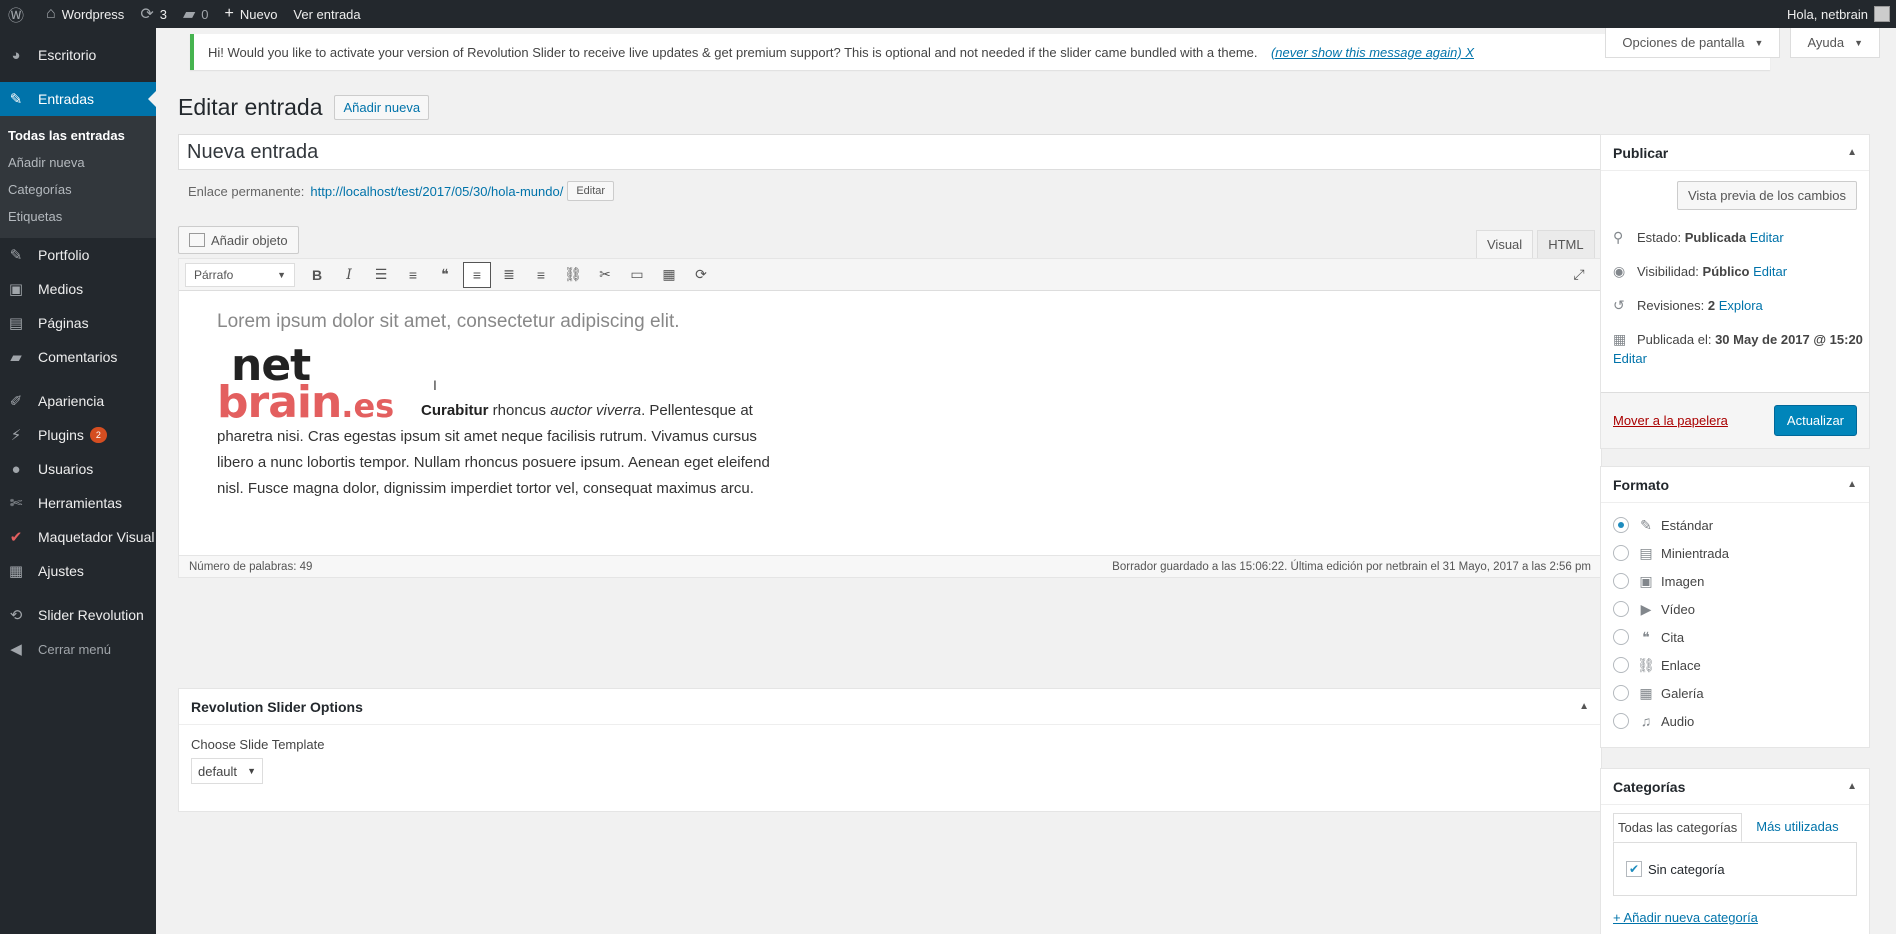 This screenshot has width=1896, height=934. I want to click on format-option-standard: ✎ Estándar, so click(1735, 525).